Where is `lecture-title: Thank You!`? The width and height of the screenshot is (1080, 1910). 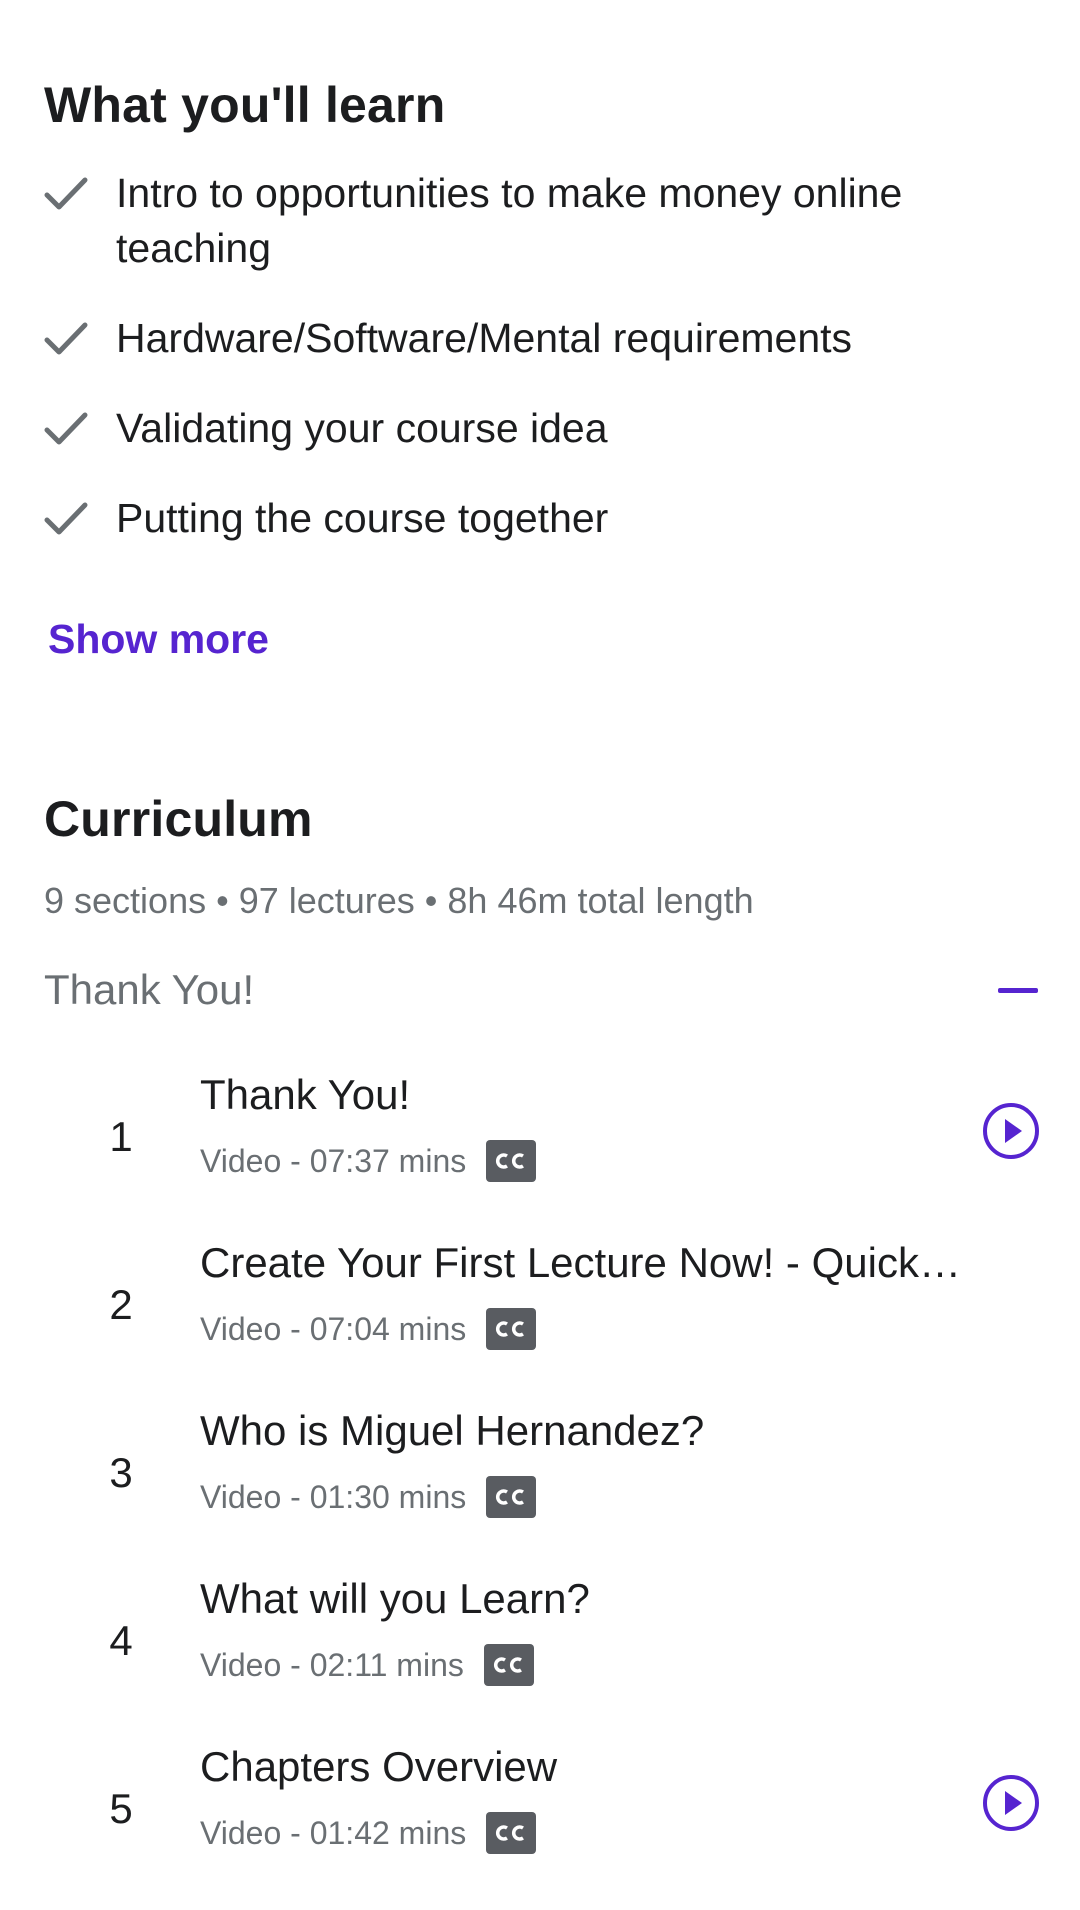 lecture-title: Thank You! is located at coordinates (305, 1094).